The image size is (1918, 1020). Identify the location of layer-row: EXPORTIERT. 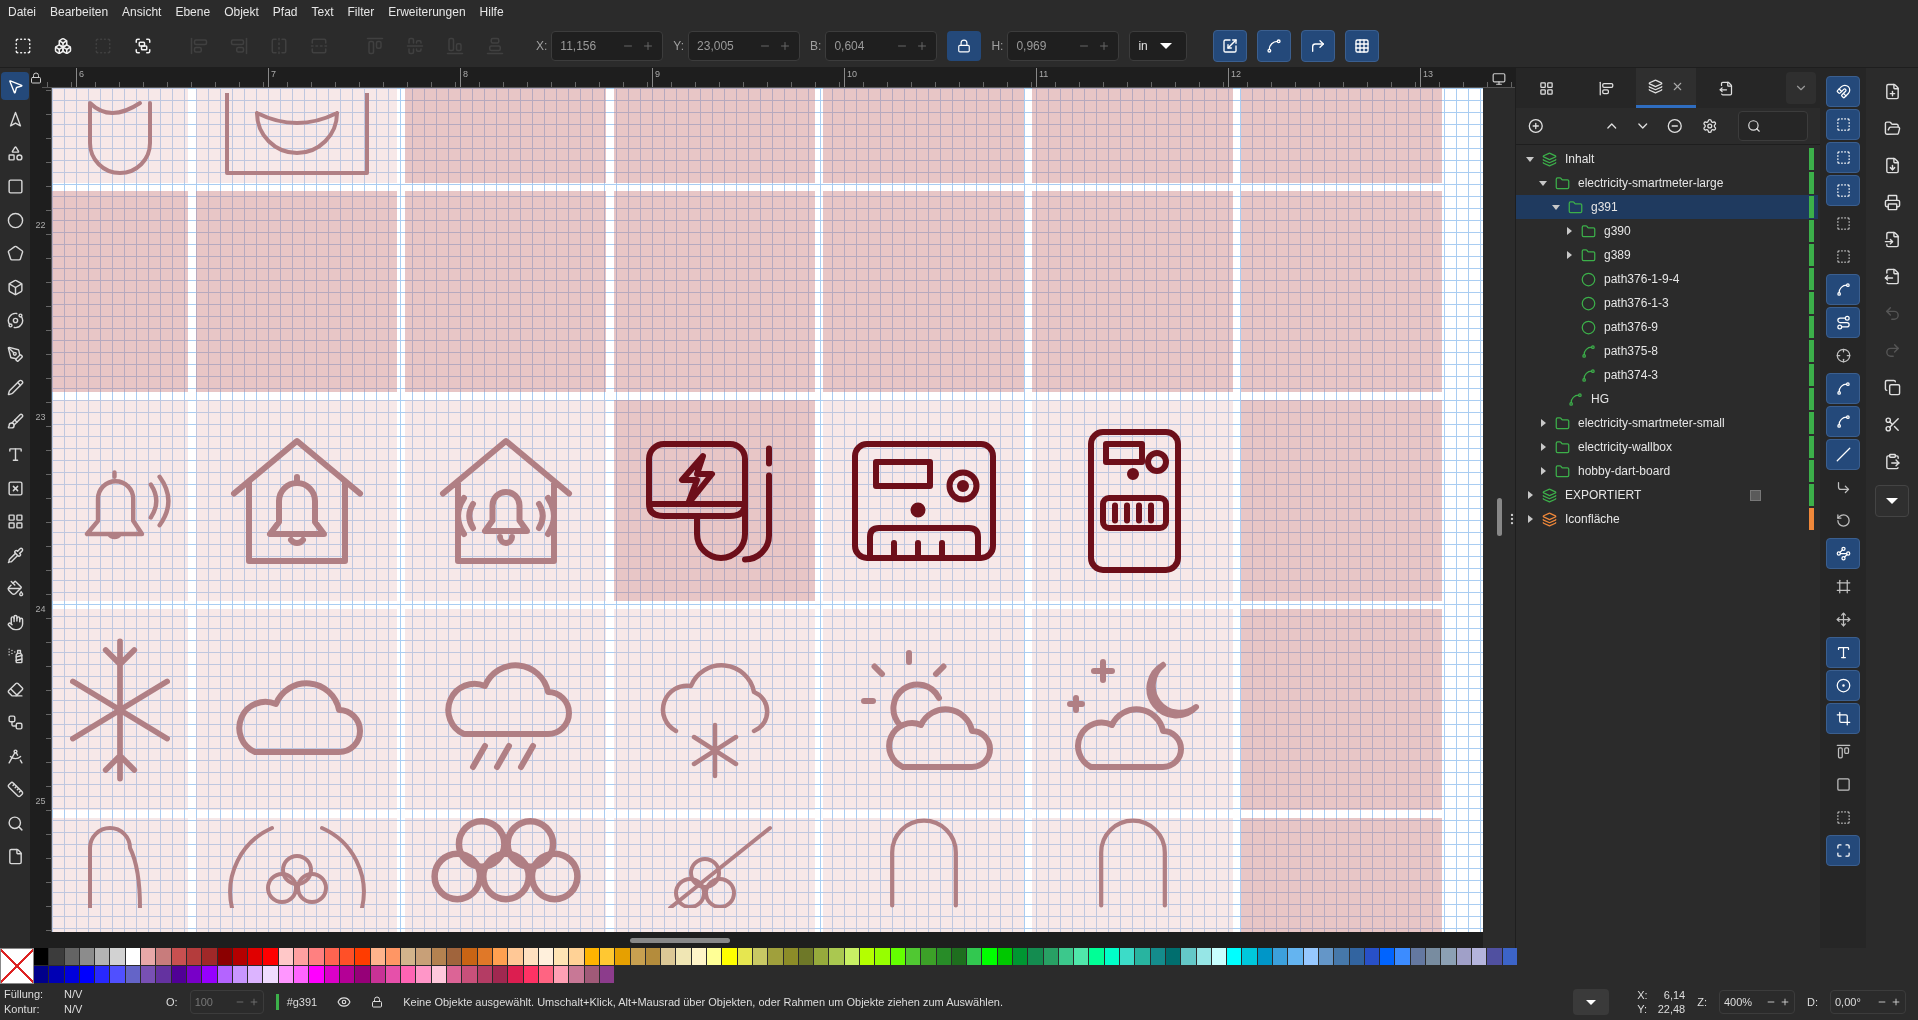
(1667, 495).